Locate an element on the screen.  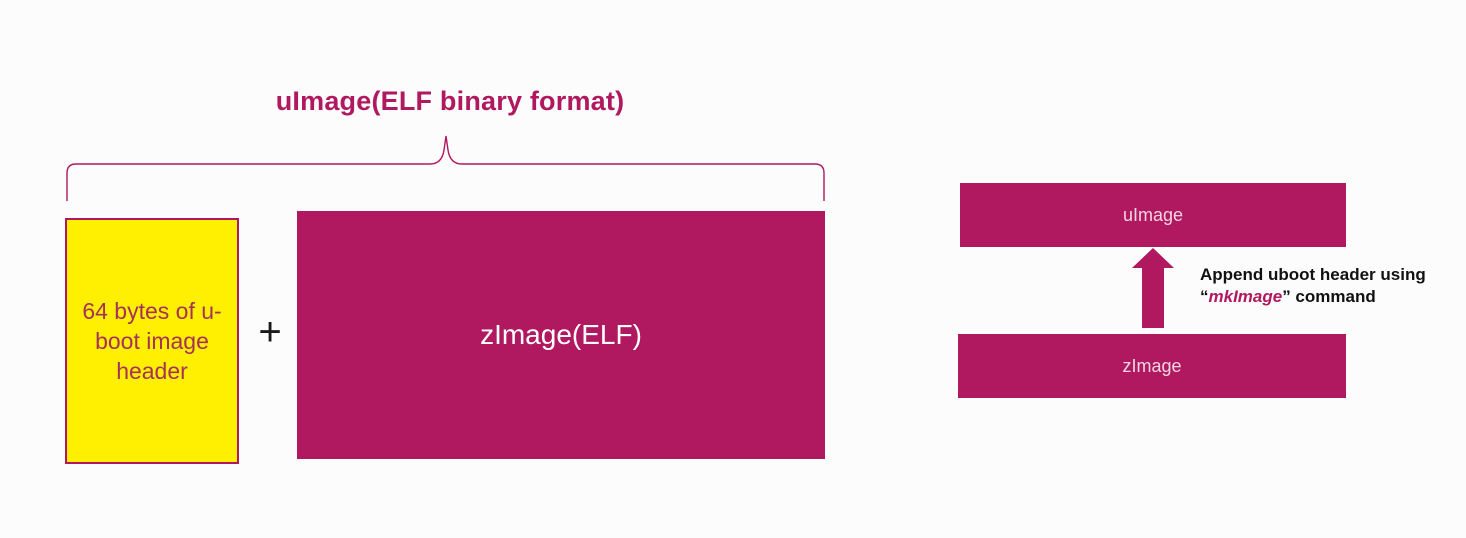
uimage-bar-label: uImage is located at coordinates (1153, 214).